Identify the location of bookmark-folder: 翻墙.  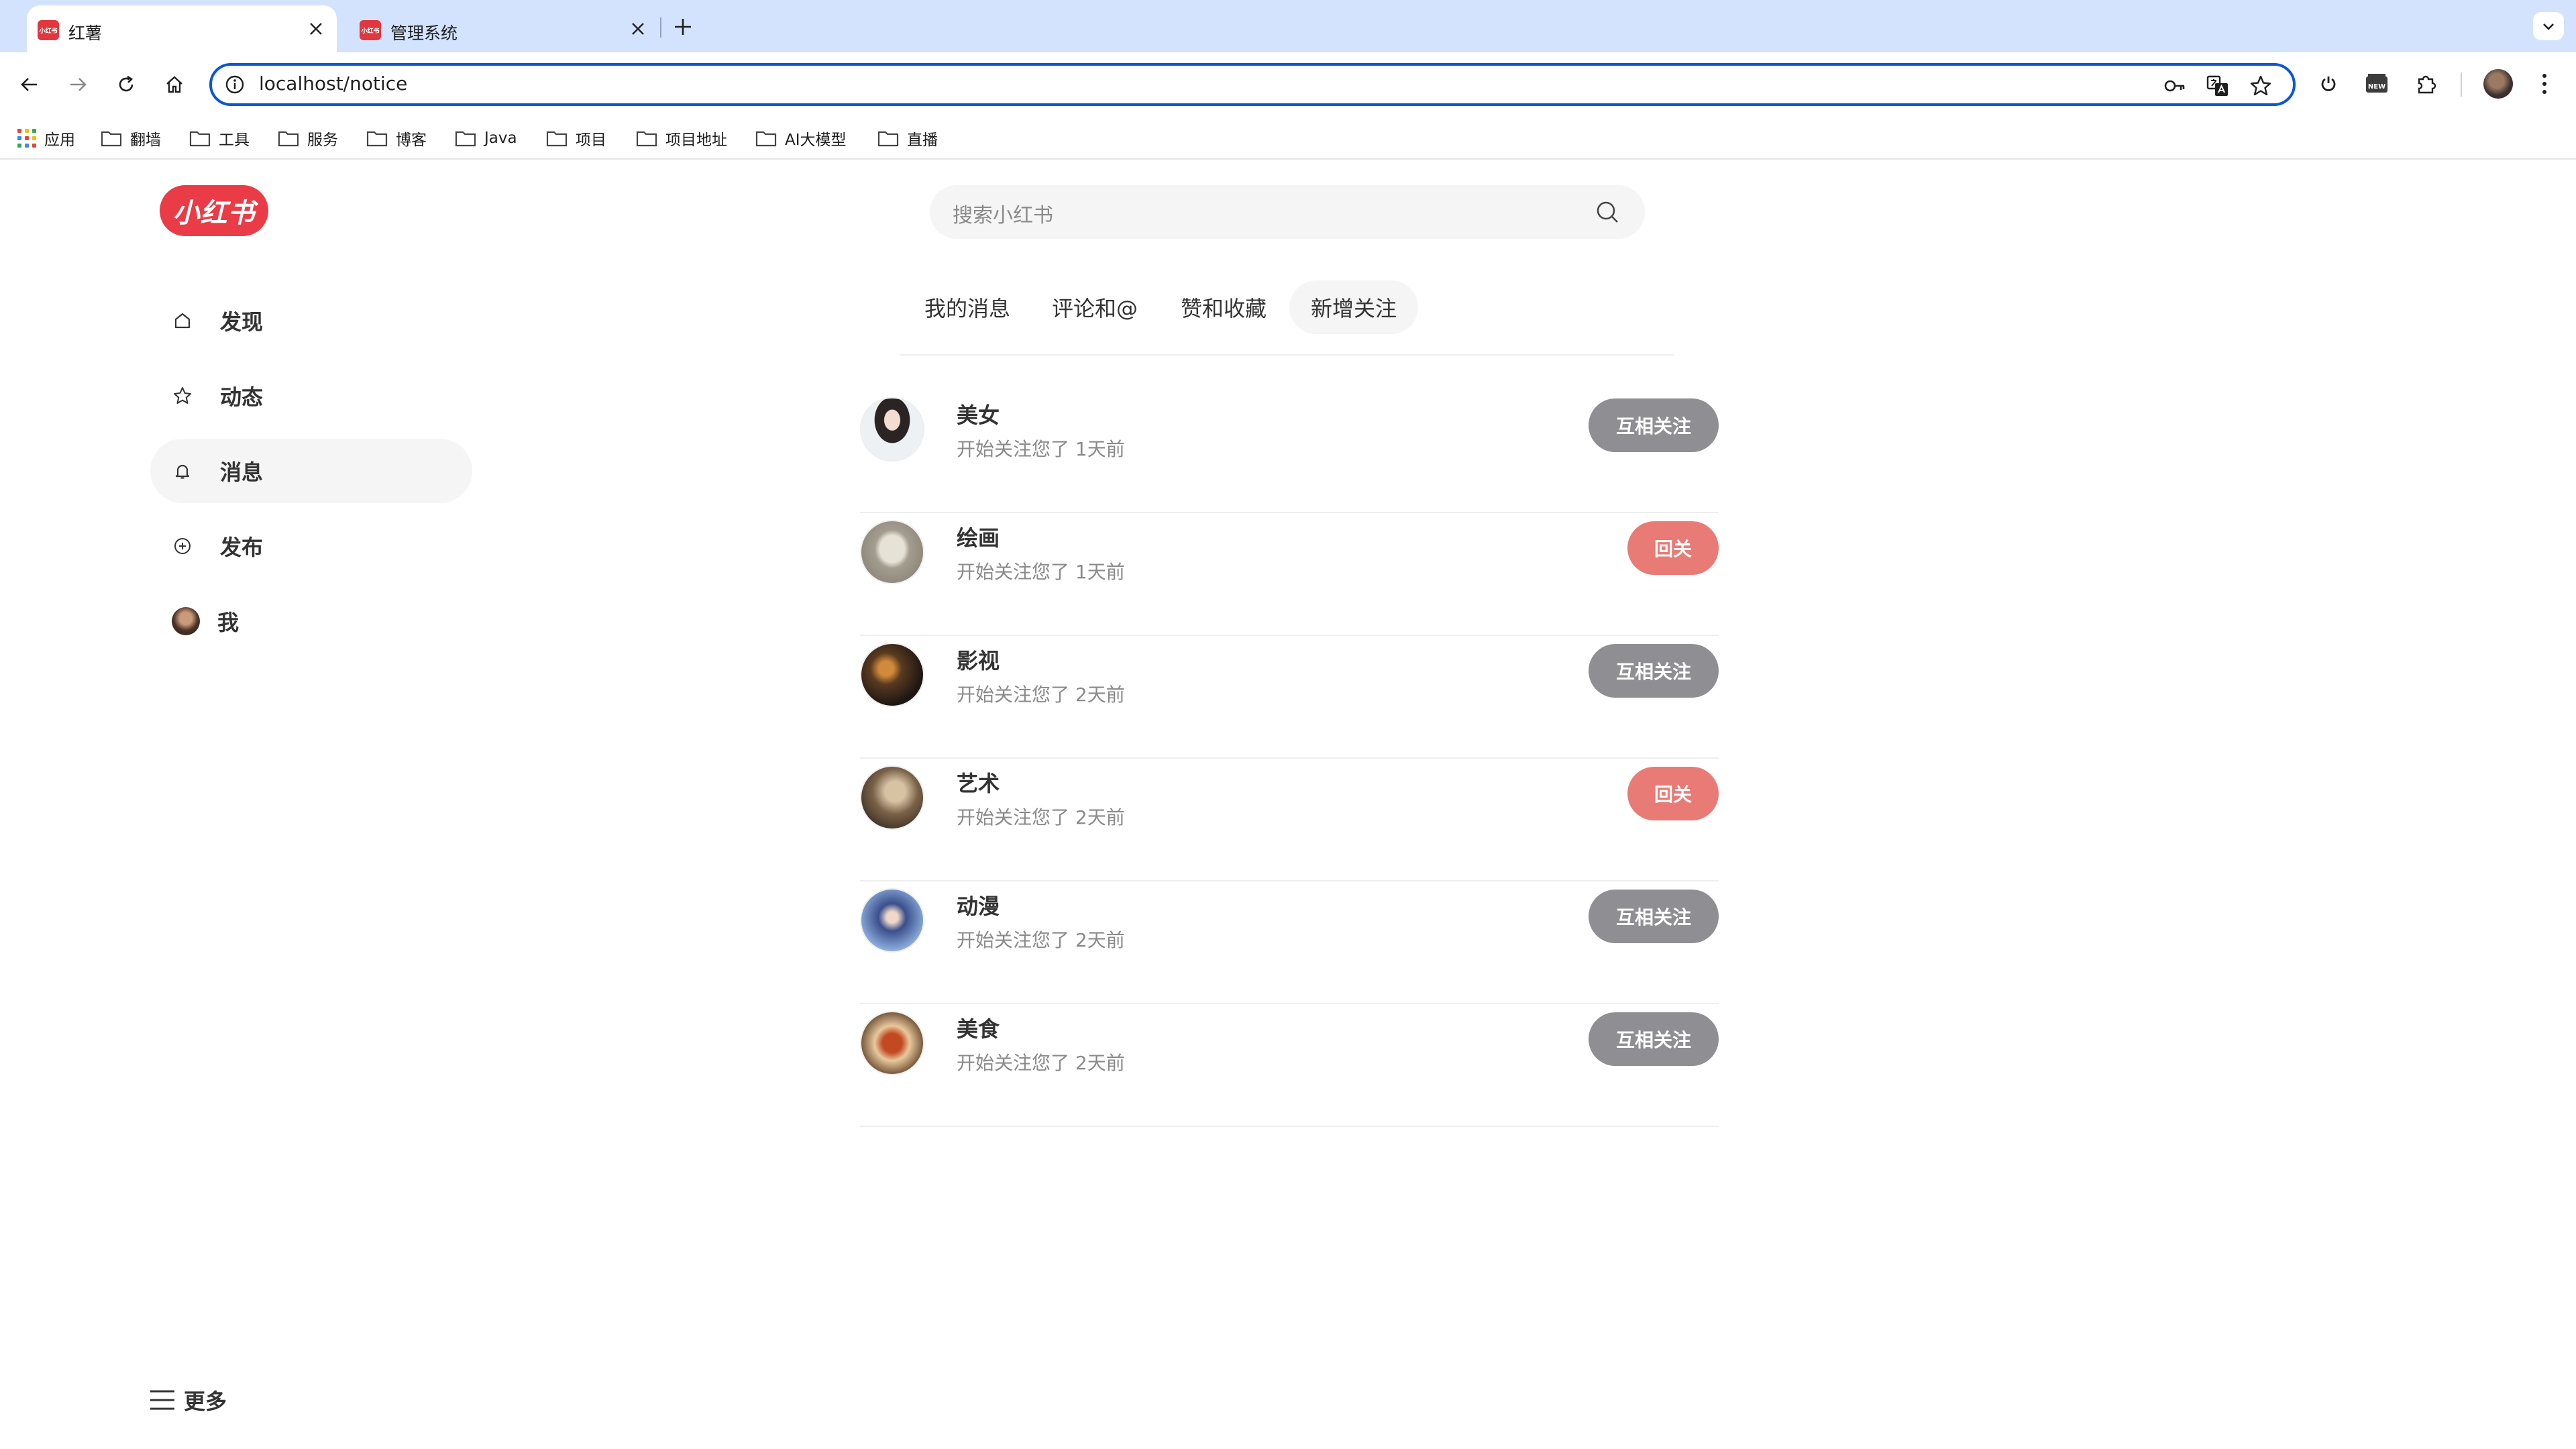
(131, 138).